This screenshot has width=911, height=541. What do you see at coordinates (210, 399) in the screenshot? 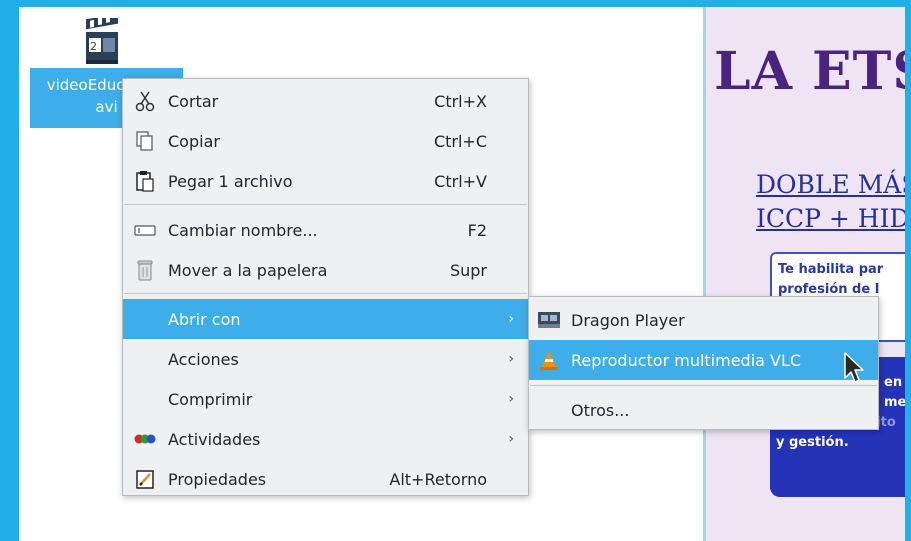
I see `menu-item-label: Comprimir` at bounding box center [210, 399].